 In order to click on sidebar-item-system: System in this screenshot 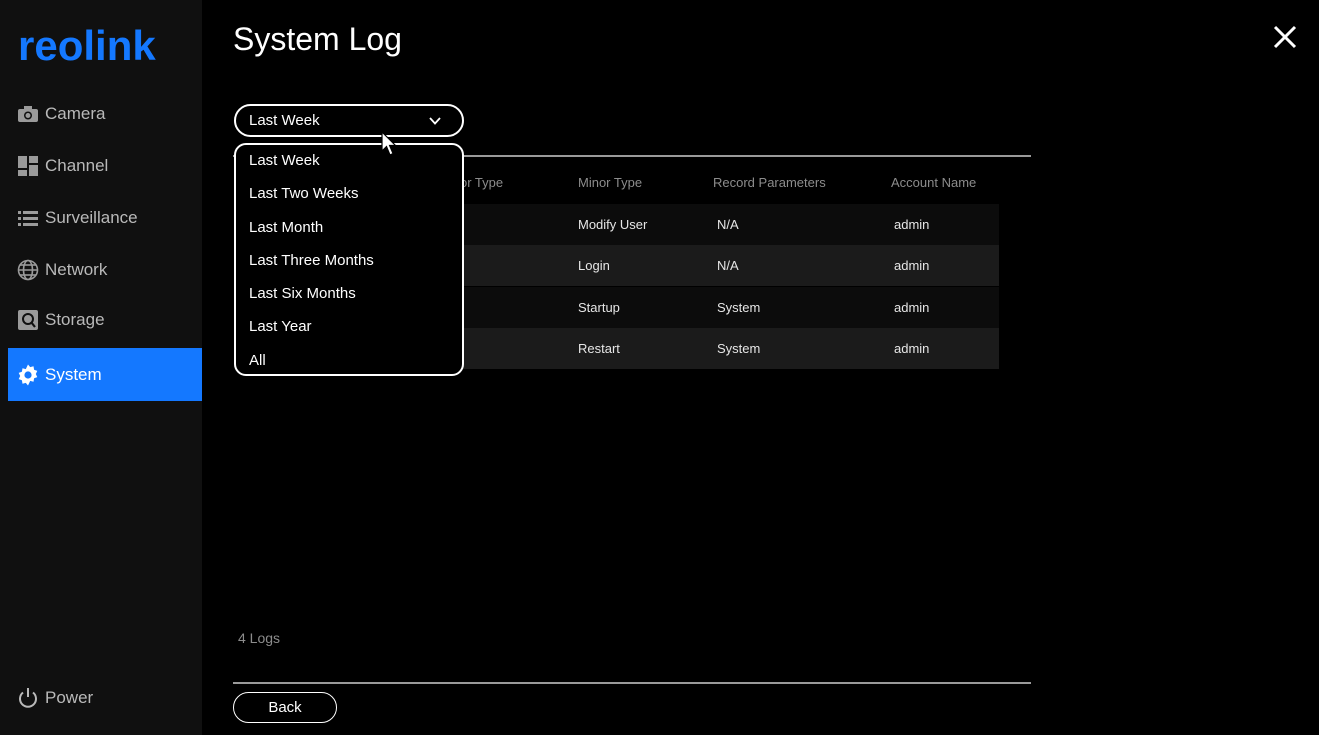, I will do `click(105, 374)`.